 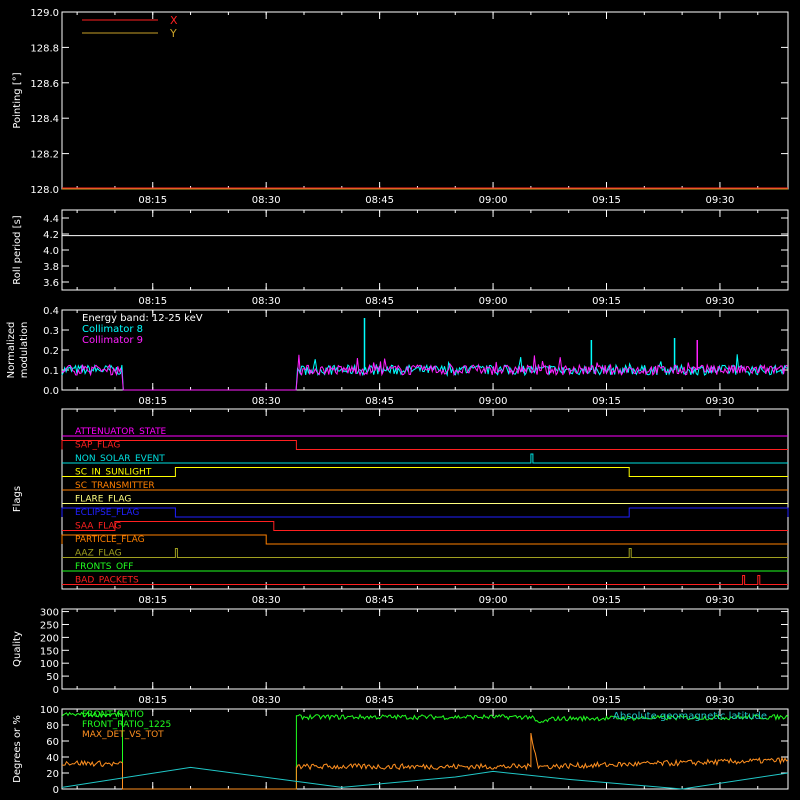 I want to click on y-tick-label: 4.2, so click(x=51, y=235).